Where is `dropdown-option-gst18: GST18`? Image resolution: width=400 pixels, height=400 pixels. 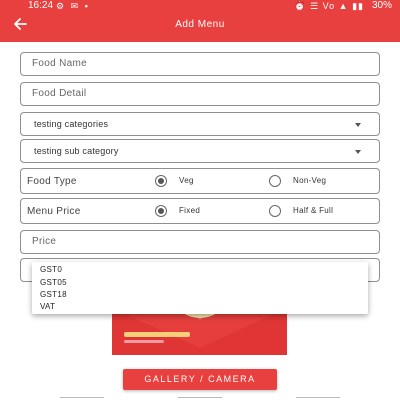 dropdown-option-gst18: GST18 is located at coordinates (53, 294).